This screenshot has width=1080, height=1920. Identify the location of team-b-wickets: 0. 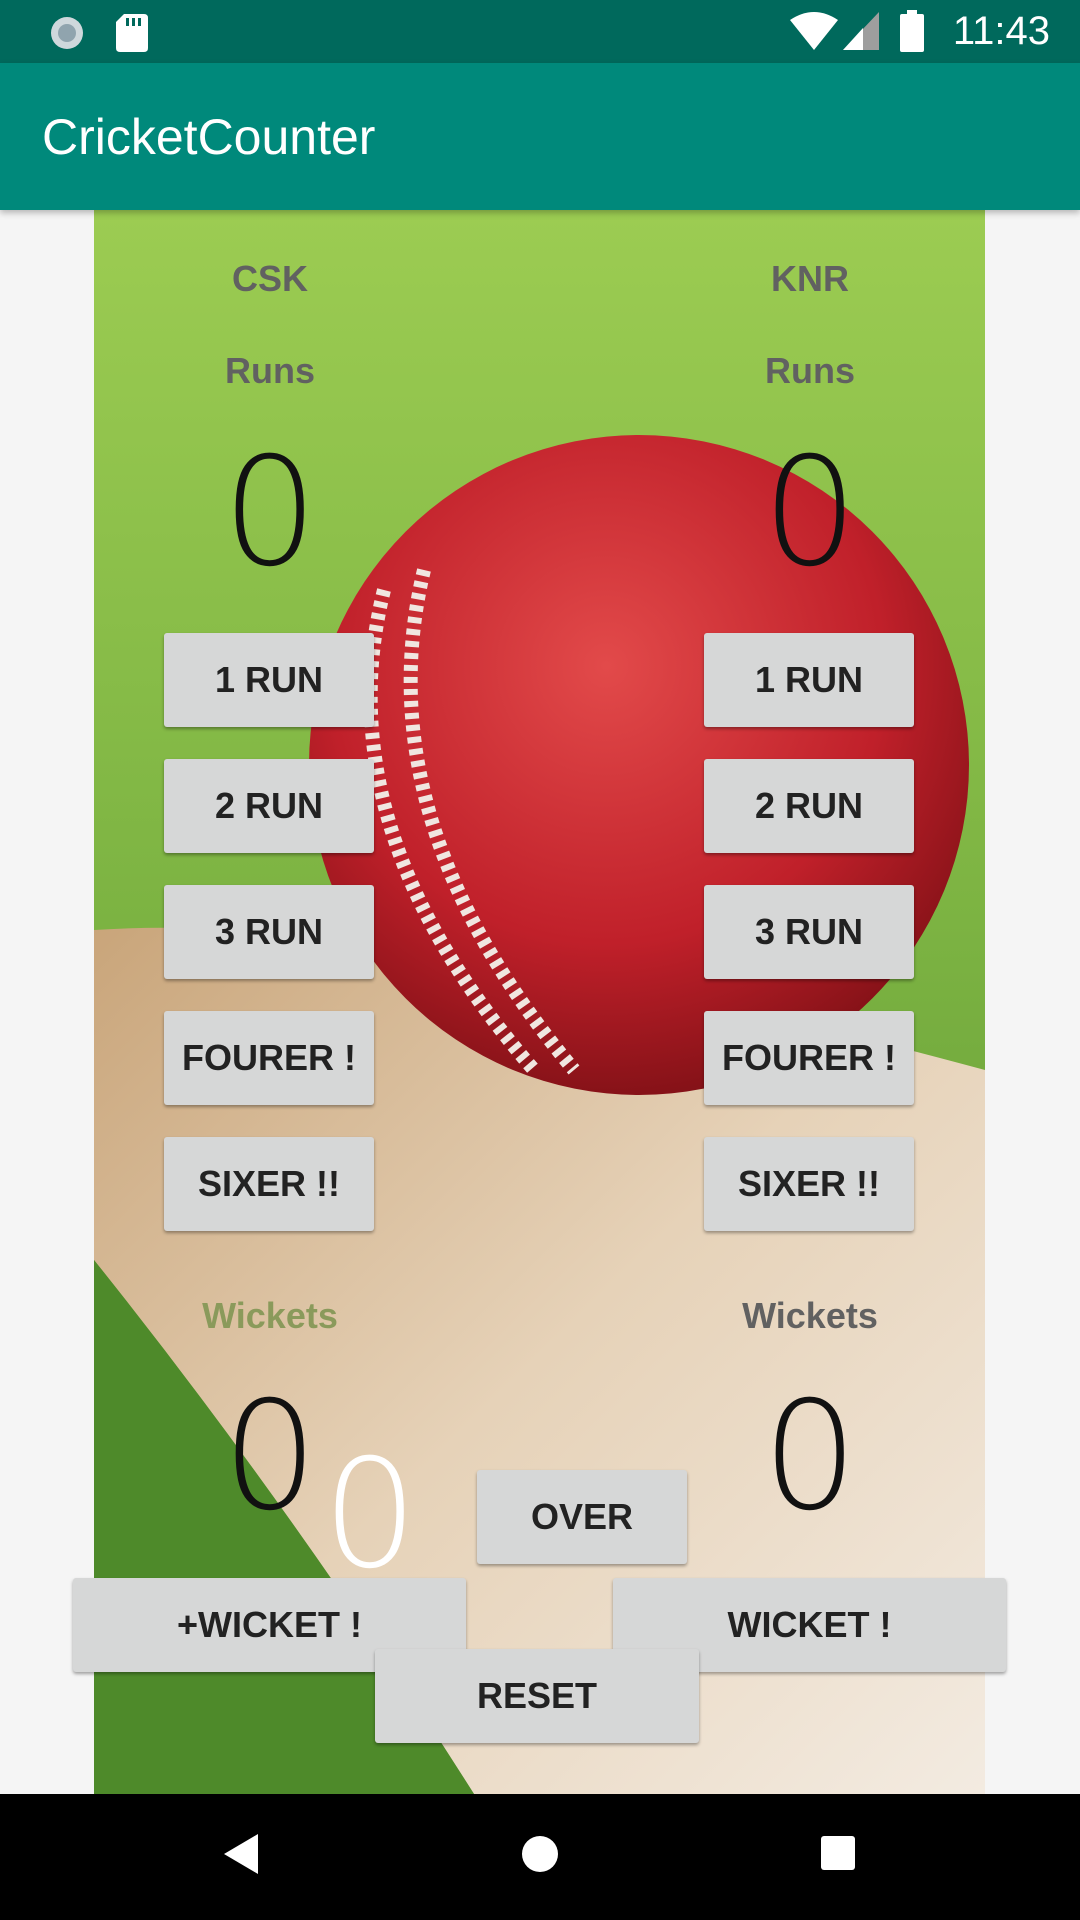
(810, 1457).